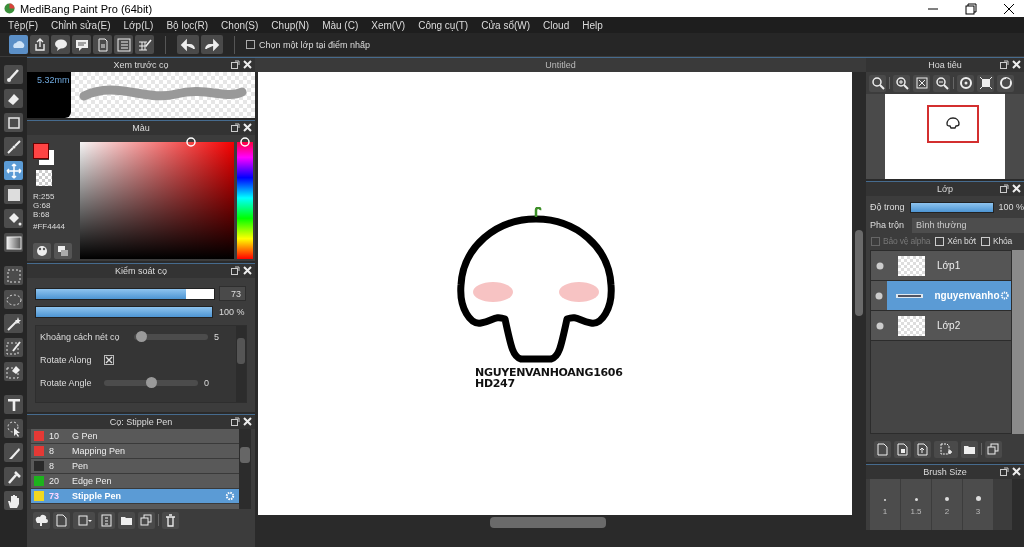  I want to click on trash-button, so click(170, 520).